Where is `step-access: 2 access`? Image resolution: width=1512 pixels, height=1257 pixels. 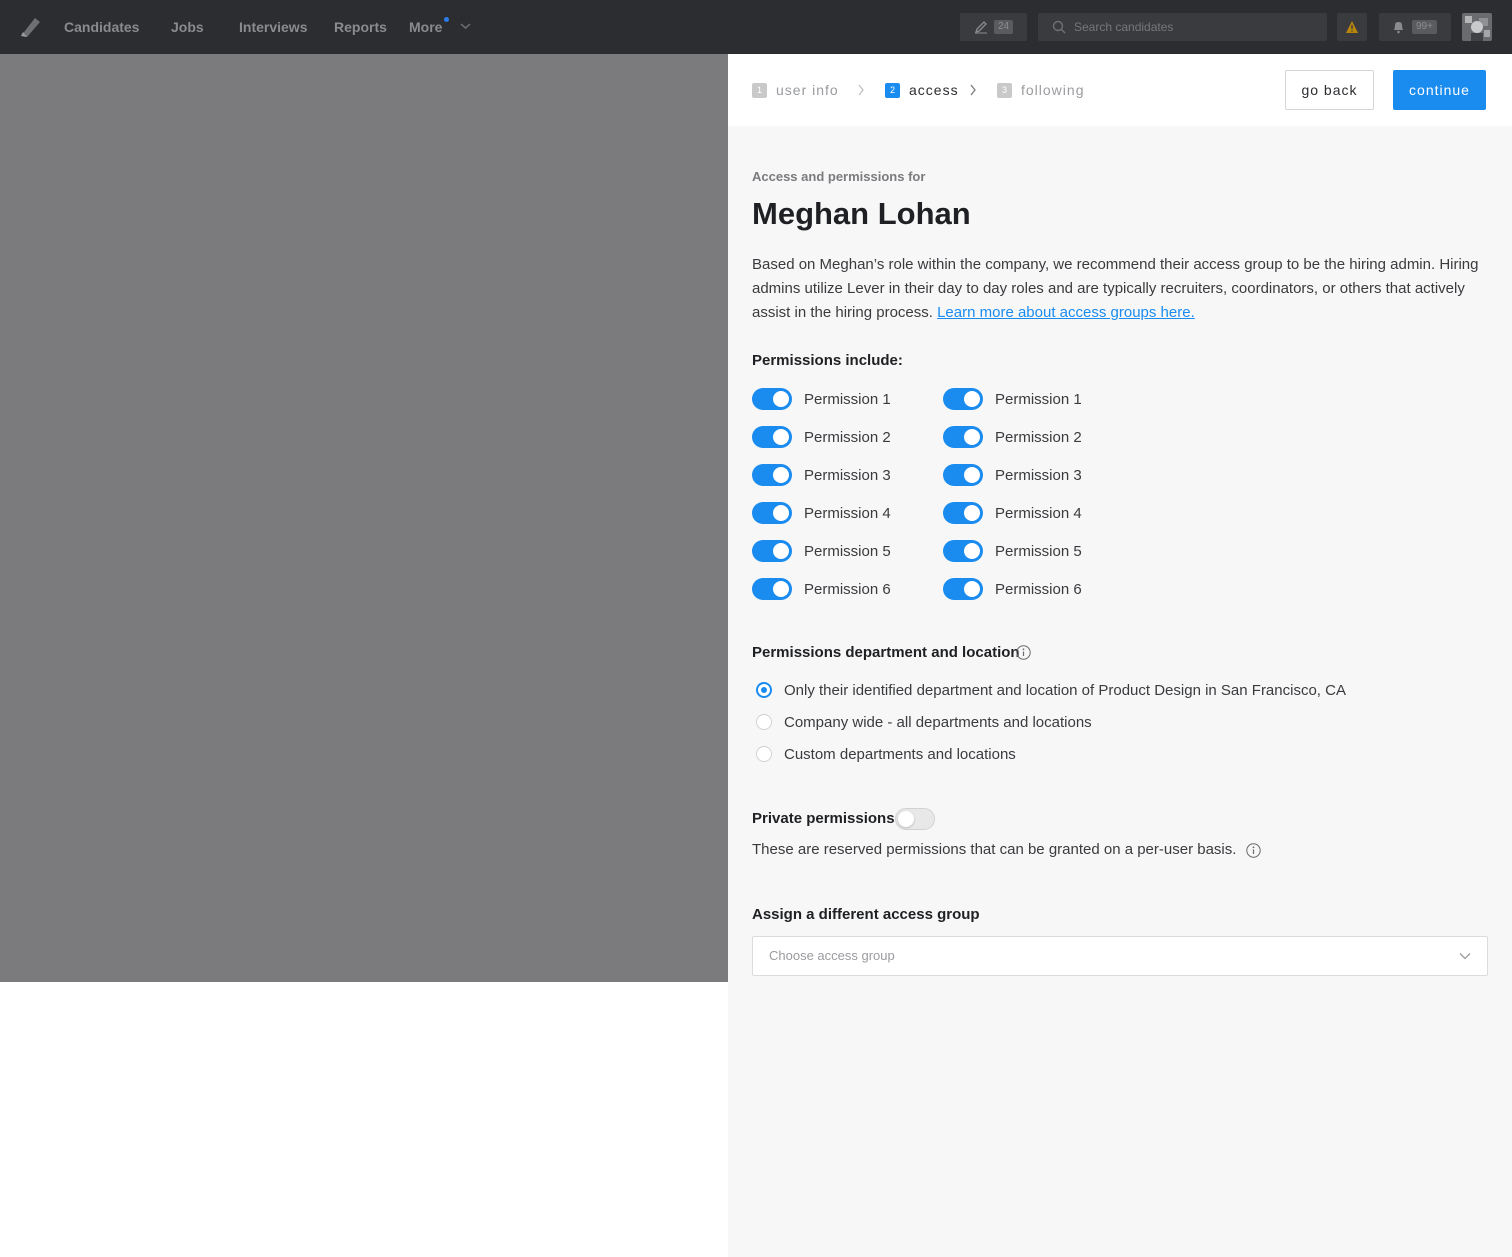 step-access: 2 access is located at coordinates (922, 90).